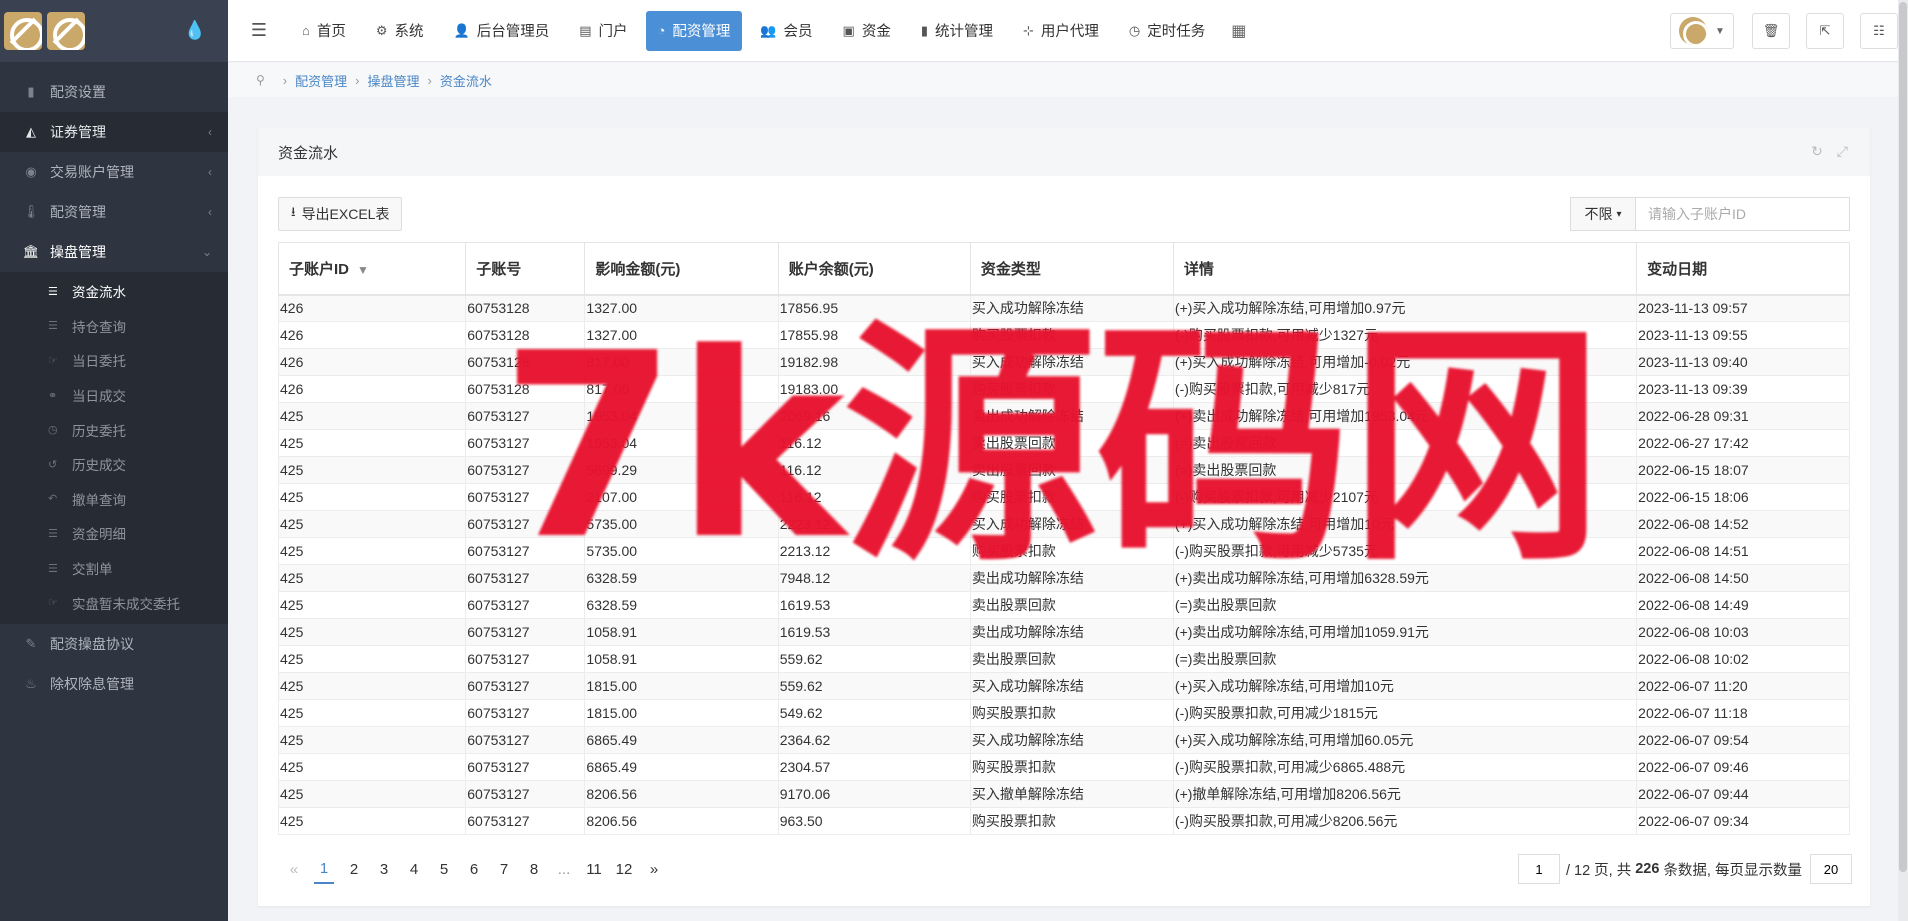  Describe the element at coordinates (324, 869) in the screenshot. I see `page-number-button: 1` at that location.